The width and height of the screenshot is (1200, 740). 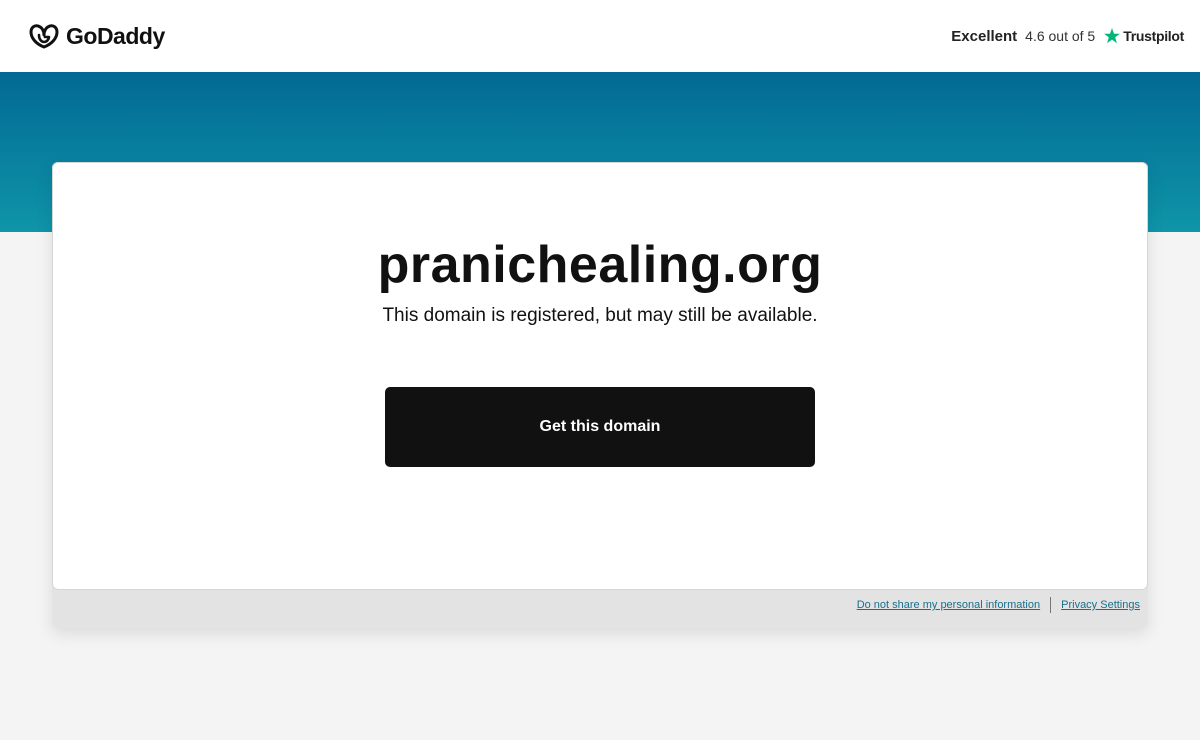 I want to click on trustpilot-star-icon, so click(x=1112, y=36).